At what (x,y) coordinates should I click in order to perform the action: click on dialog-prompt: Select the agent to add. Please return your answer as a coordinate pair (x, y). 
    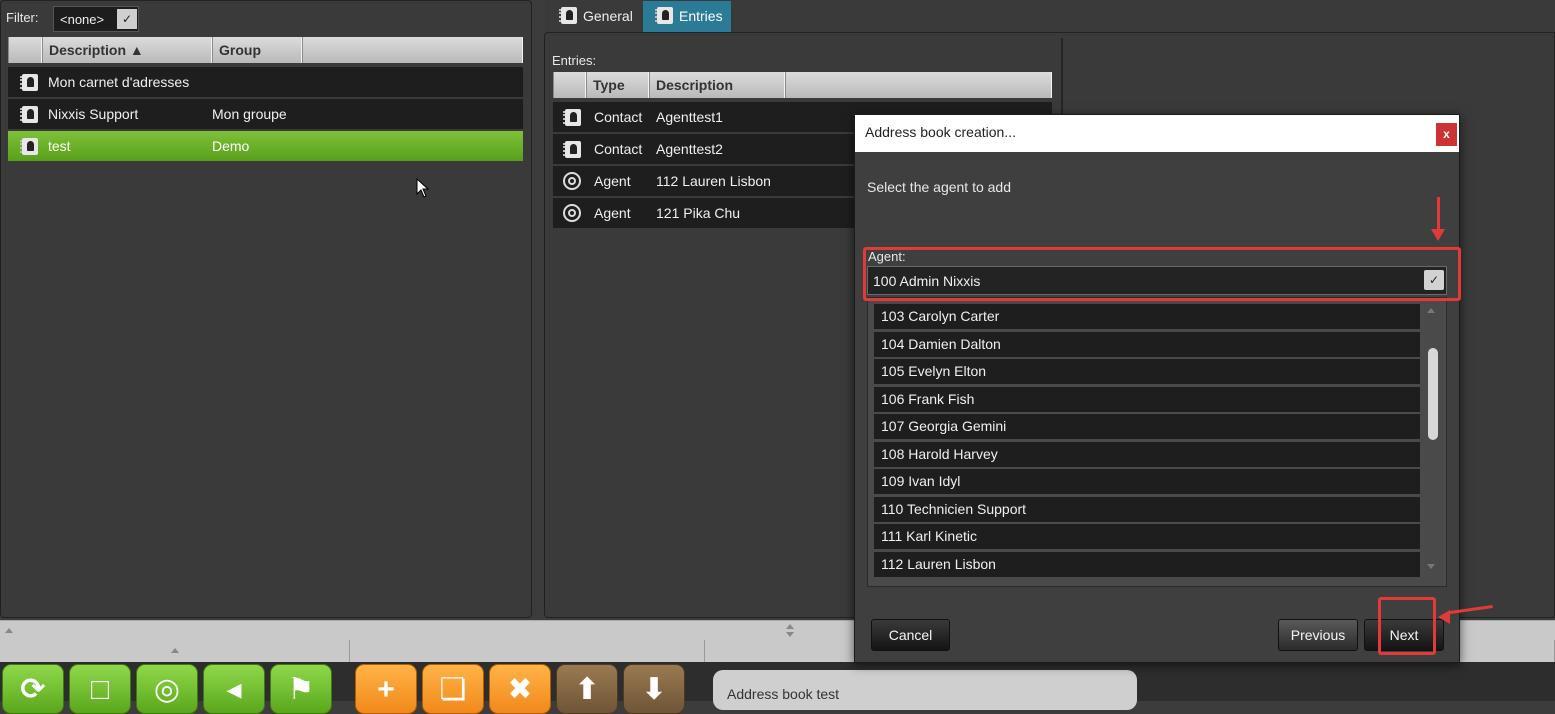
    Looking at the image, I should click on (939, 187).